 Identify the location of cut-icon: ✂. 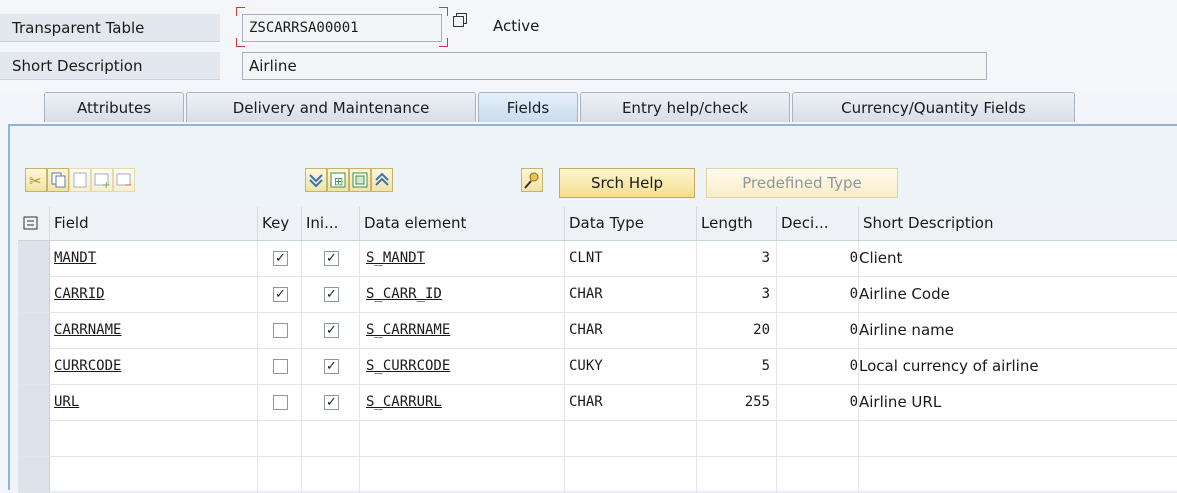
(36, 180).